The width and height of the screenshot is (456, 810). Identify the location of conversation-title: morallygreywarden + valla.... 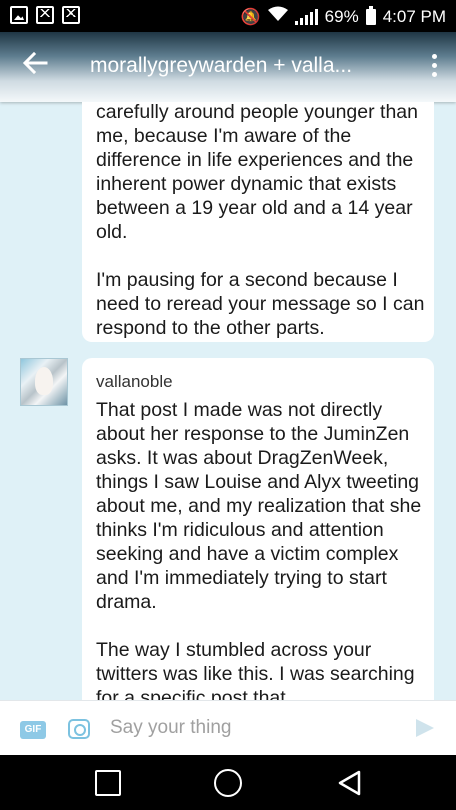
(221, 65).